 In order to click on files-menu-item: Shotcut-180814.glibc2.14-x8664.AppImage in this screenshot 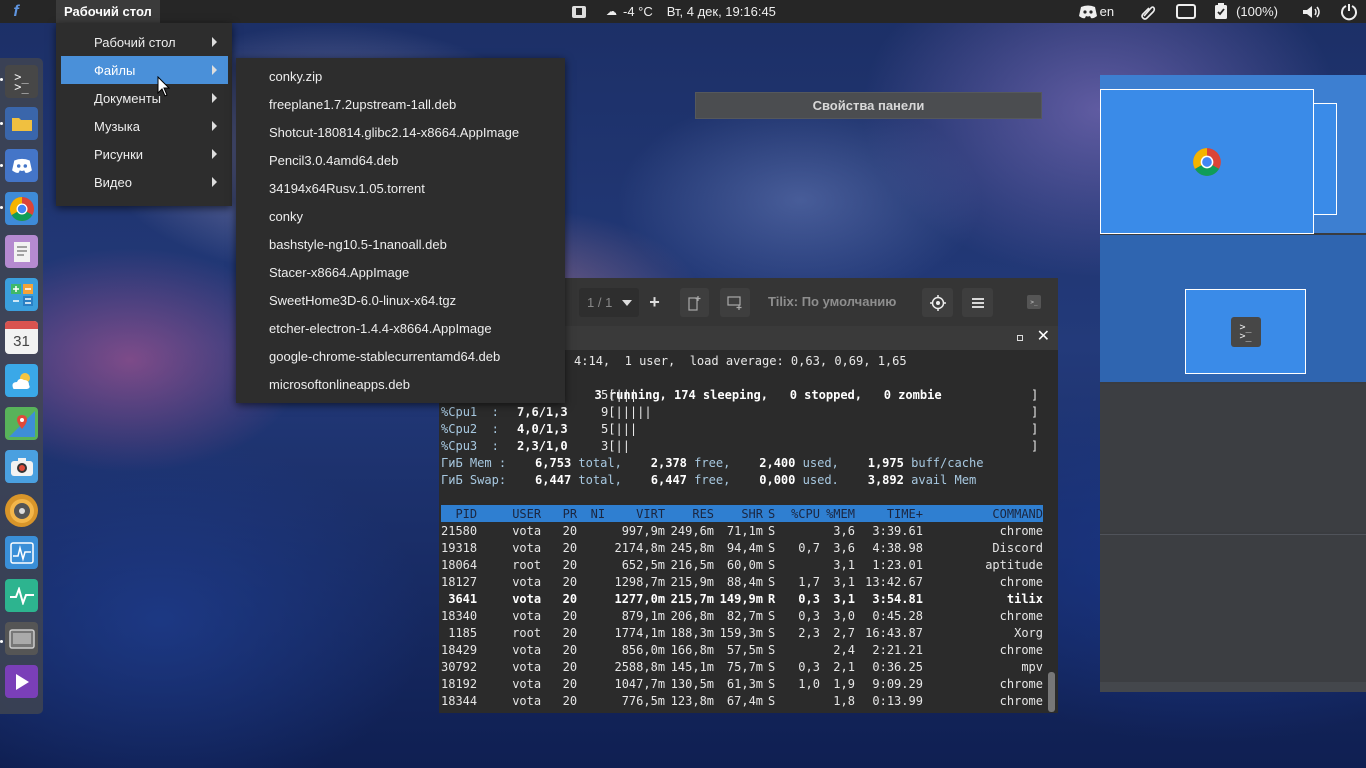, I will do `click(400, 132)`.